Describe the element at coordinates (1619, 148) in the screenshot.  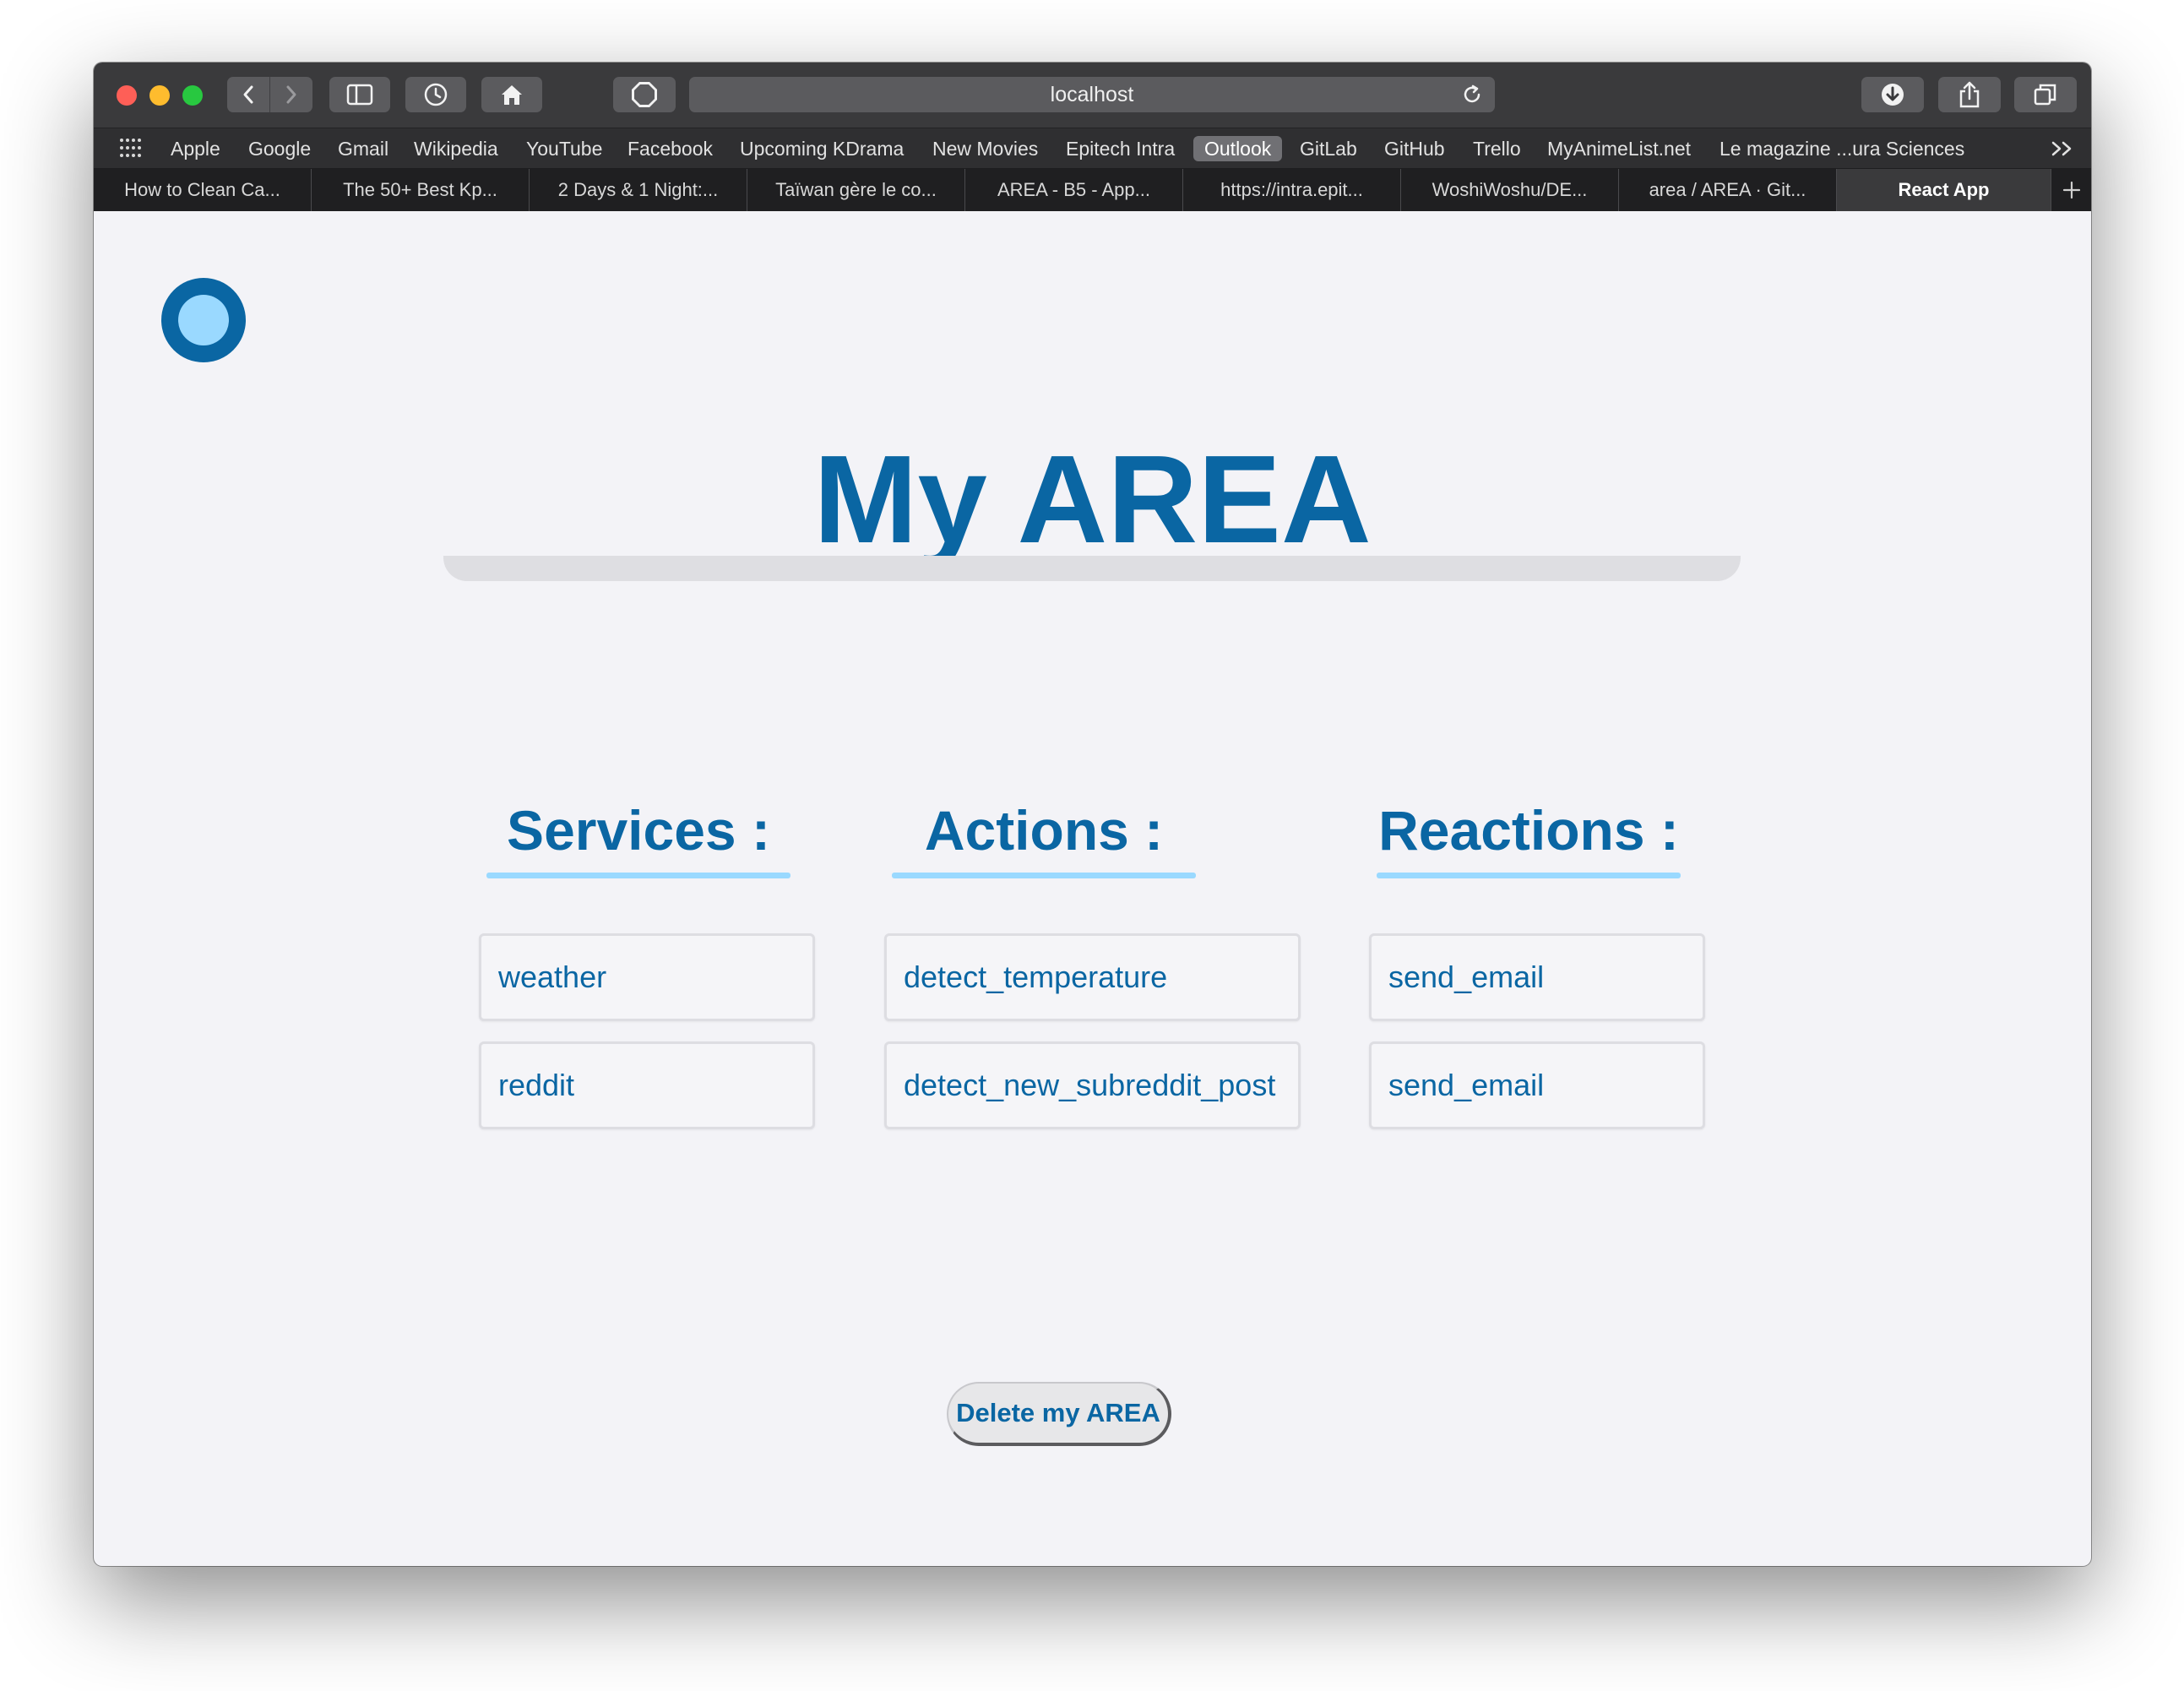
I see `bookmark-myanimelist: MyAnimeList.net` at that location.